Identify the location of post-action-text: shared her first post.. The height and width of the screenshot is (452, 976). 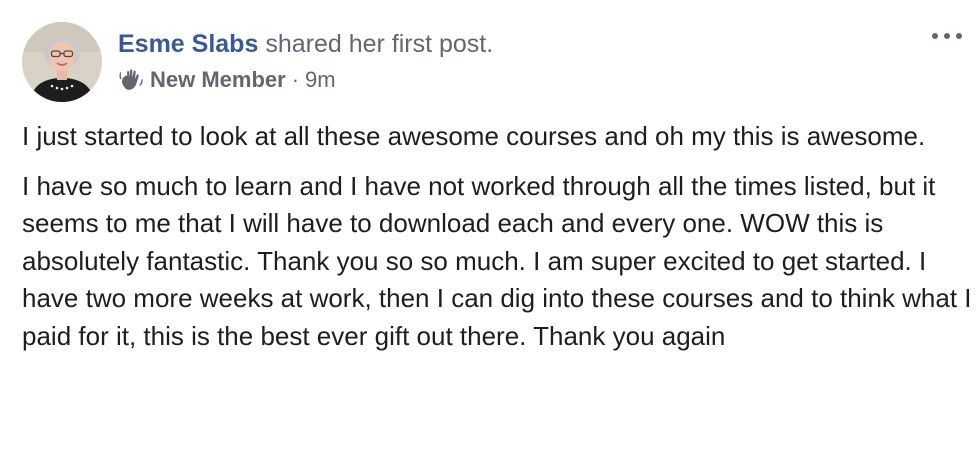
(379, 44).